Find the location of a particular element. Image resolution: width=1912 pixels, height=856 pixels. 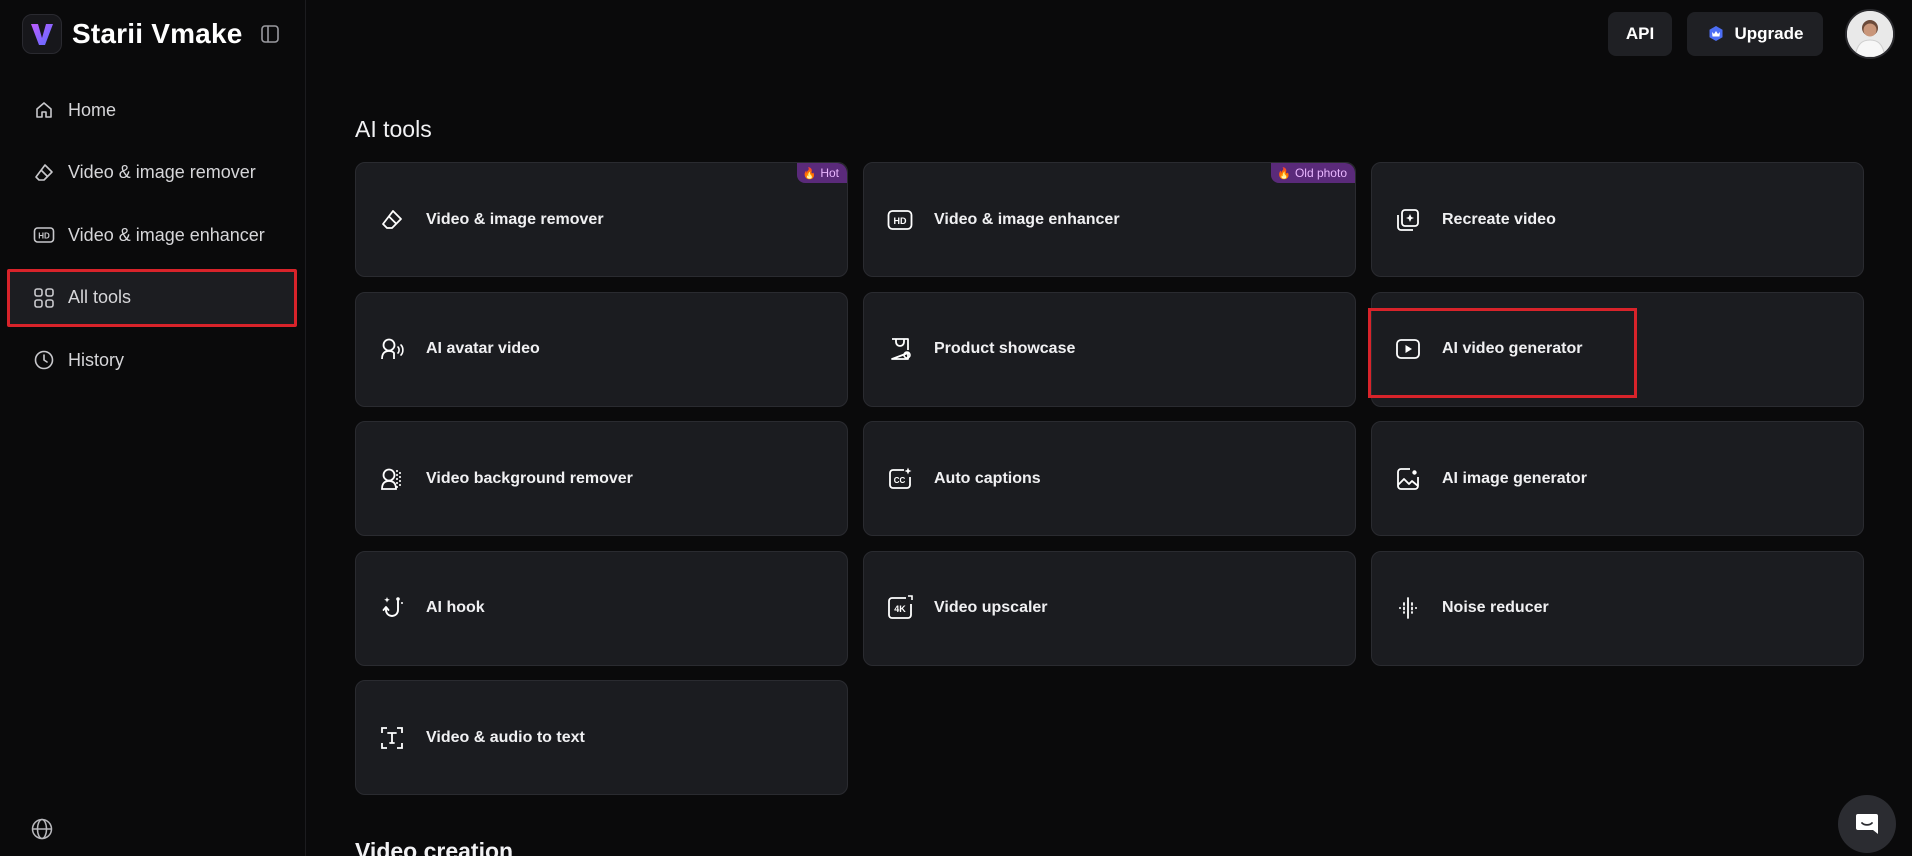

svg-text: 4K is located at coordinates (900, 609).